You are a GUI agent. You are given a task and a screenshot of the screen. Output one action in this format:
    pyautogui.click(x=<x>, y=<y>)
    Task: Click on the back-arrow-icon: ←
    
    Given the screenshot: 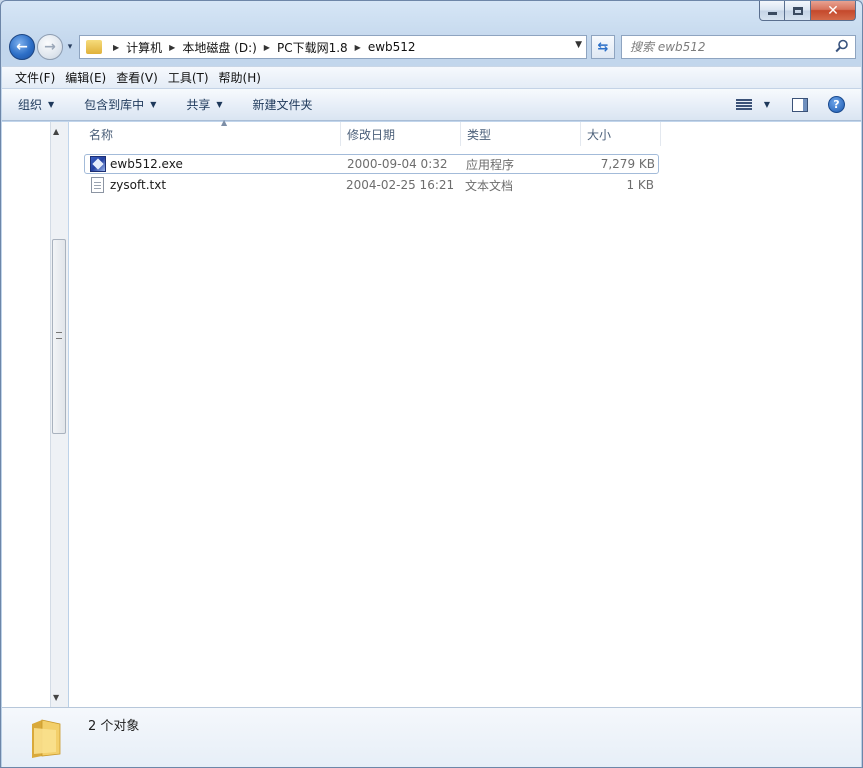 What is the action you would take?
    pyautogui.click(x=22, y=47)
    